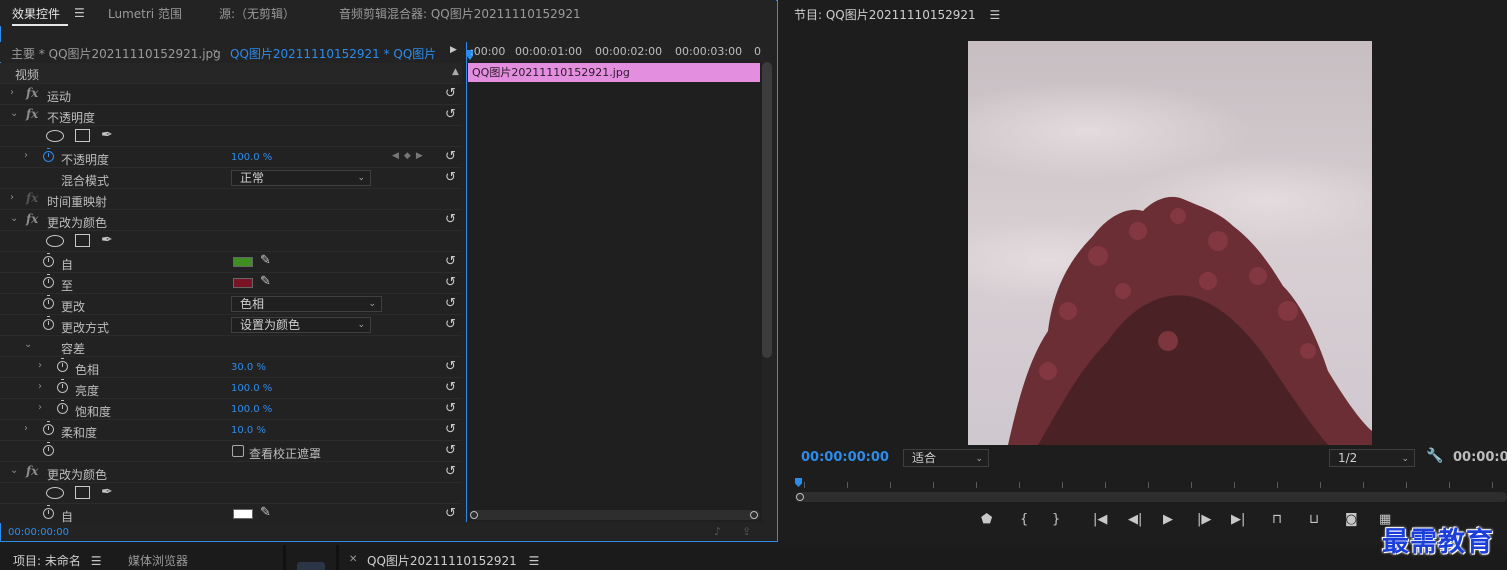 The image size is (1507, 570). Describe the element at coordinates (1056, 519) in the screenshot. I see `mark-out-icon: }` at that location.